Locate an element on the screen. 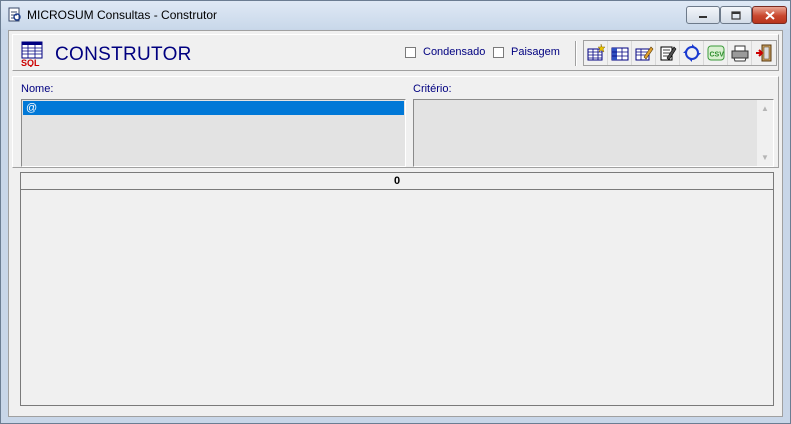 The image size is (791, 424). edit-sql-icon is located at coordinates (668, 53).